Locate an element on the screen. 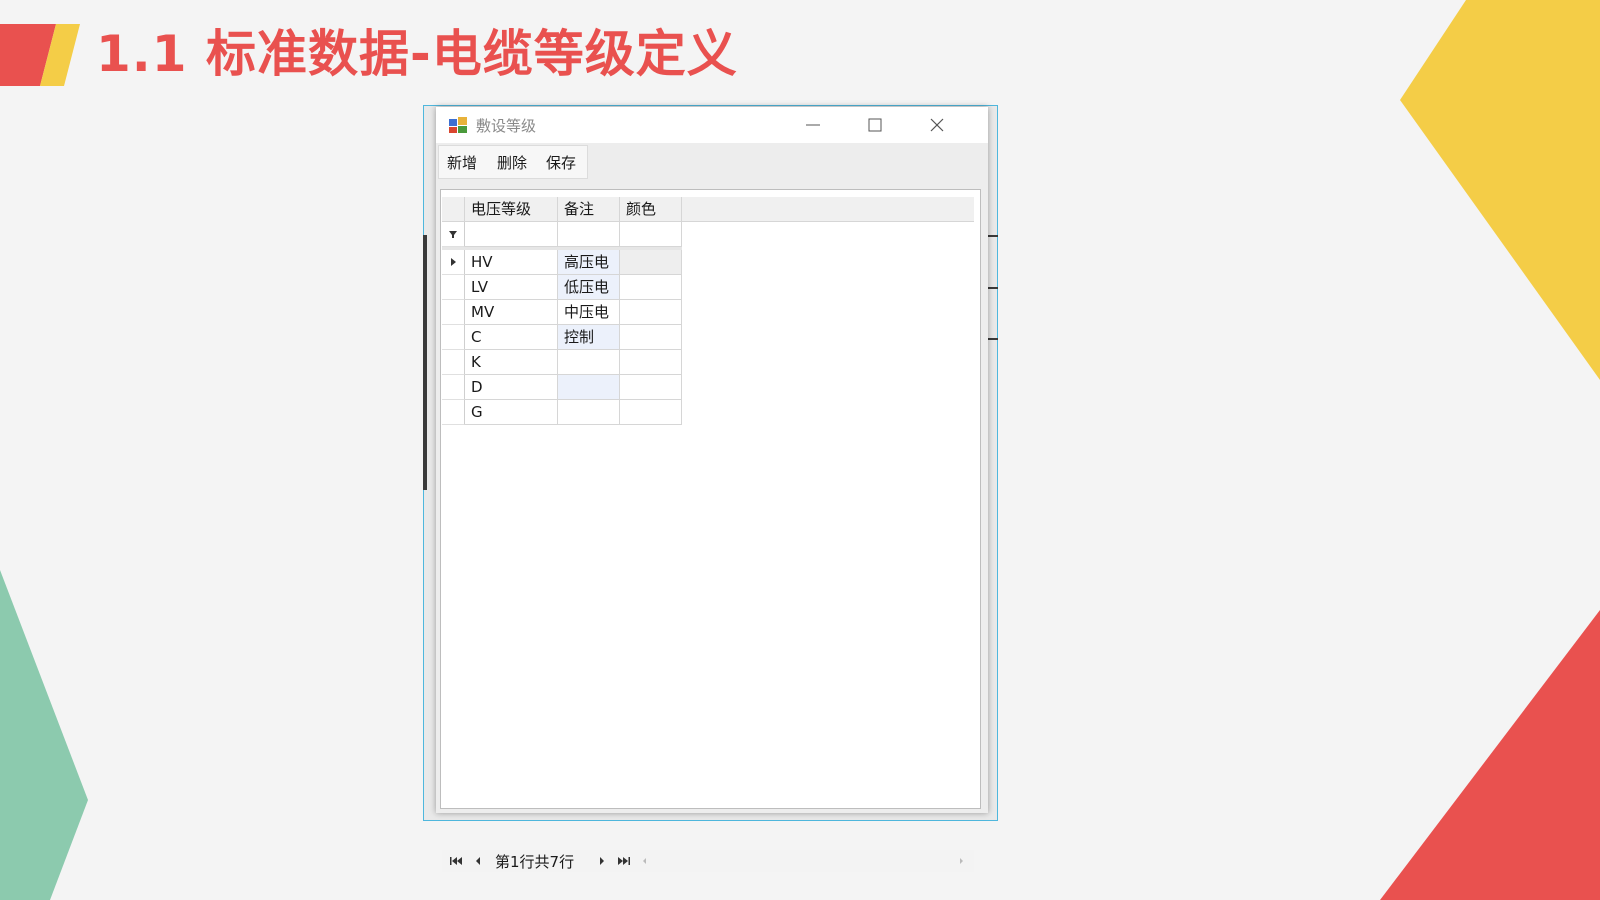 The width and height of the screenshot is (1600, 900). horizontal-scrollbar is located at coordinates (803, 861).